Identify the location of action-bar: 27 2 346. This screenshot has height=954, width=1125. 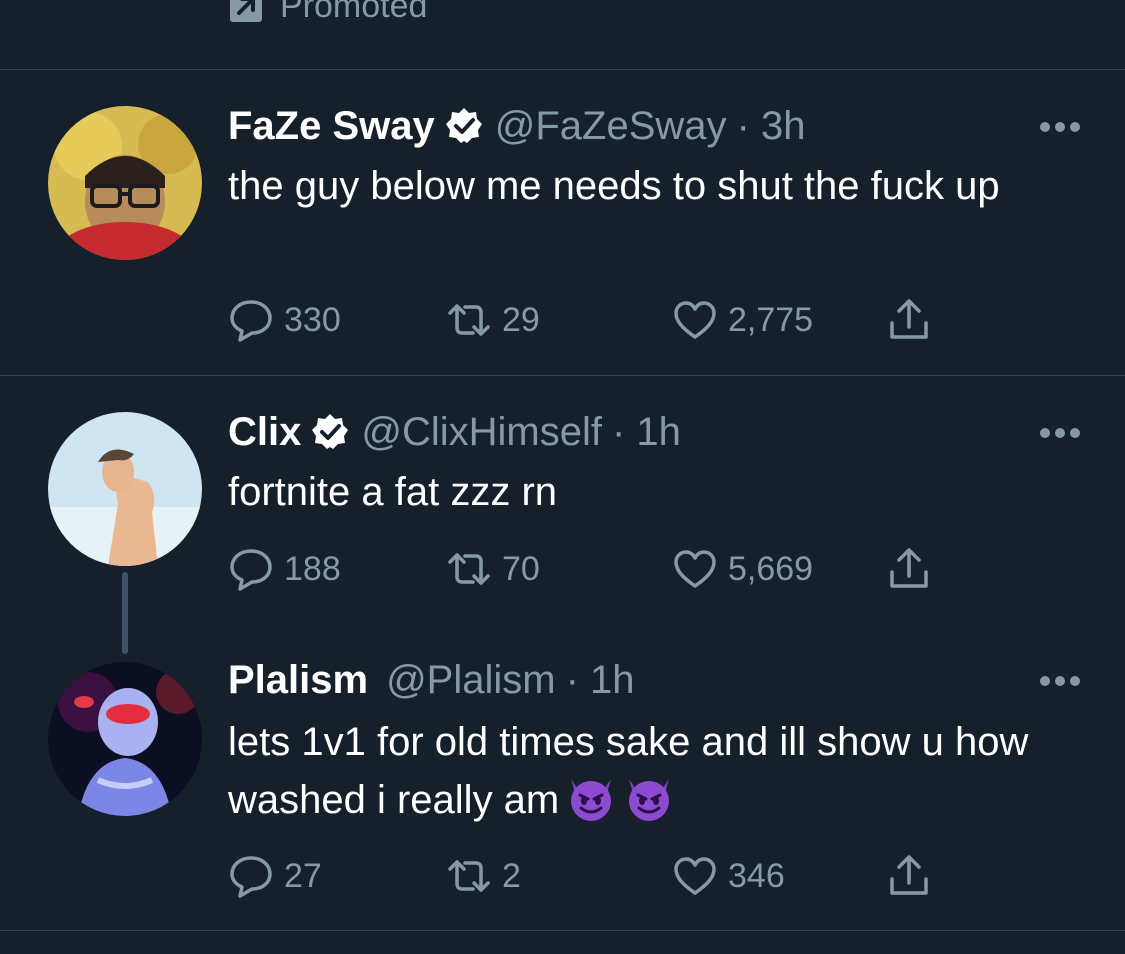
(588, 876).